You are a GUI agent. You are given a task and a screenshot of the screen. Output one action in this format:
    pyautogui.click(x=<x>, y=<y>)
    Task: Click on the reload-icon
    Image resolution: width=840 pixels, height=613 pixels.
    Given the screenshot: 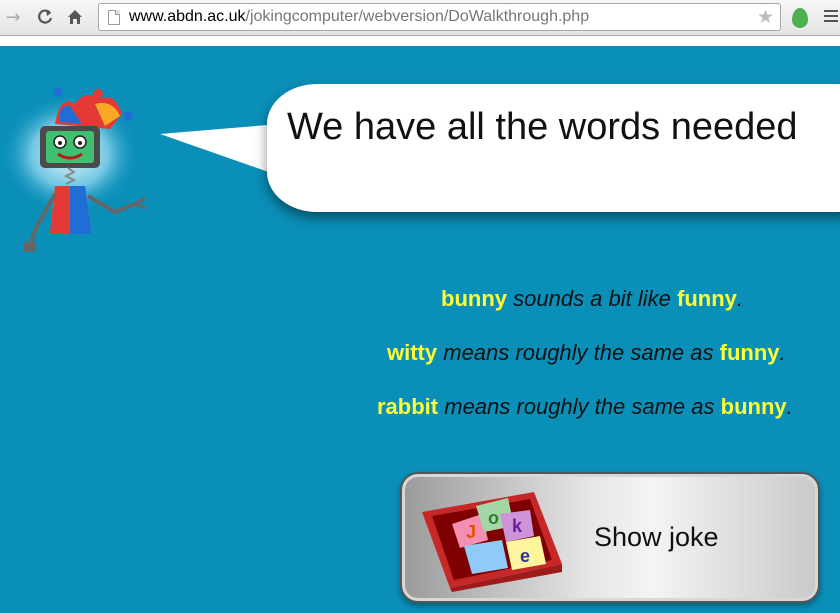 What is the action you would take?
    pyautogui.click(x=45, y=17)
    